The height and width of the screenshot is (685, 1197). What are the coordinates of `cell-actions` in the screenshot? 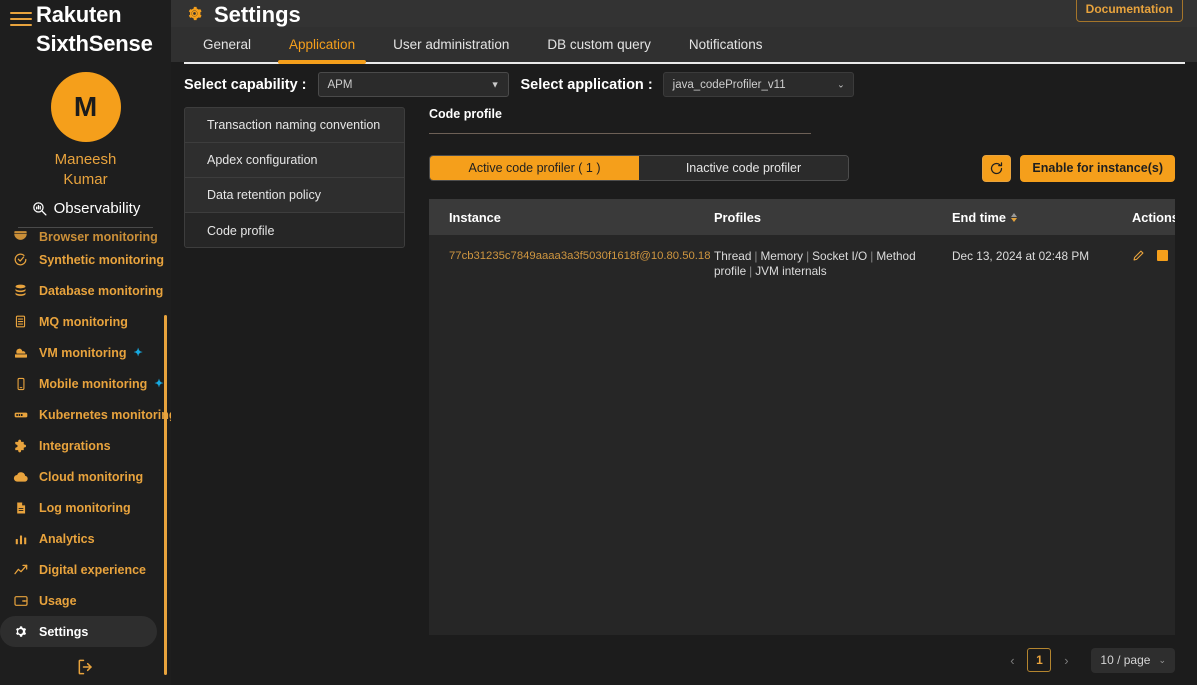 It's located at (1153, 255).